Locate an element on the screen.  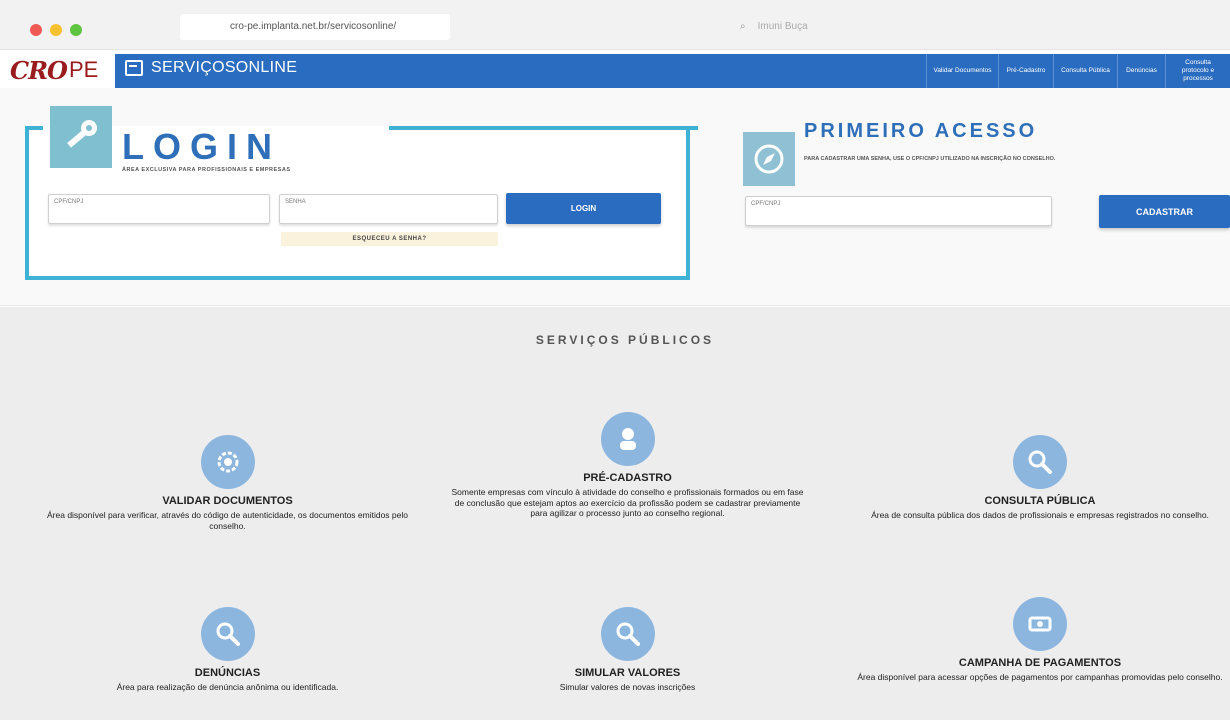
search-placeholder: Imuni Buça is located at coordinates (782, 26).